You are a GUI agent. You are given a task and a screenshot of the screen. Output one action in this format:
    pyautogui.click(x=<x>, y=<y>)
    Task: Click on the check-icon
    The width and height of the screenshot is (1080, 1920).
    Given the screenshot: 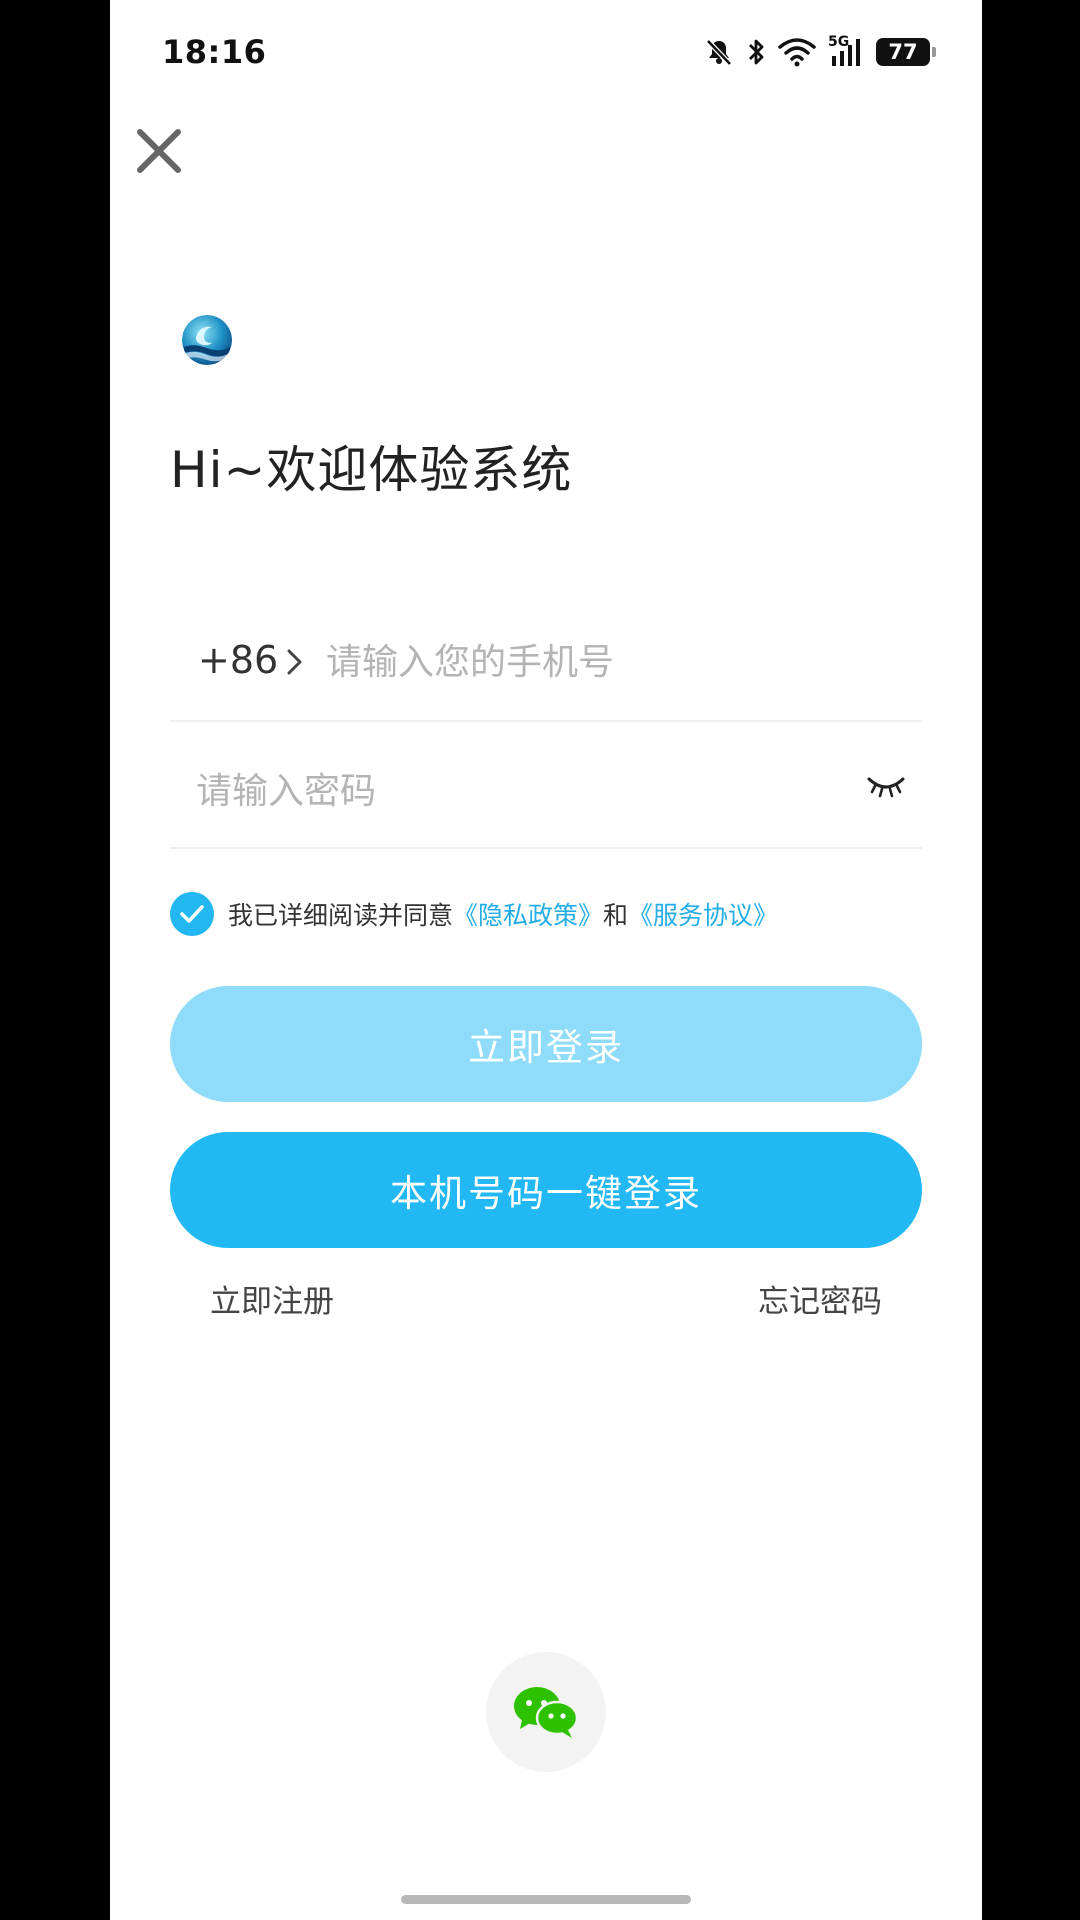 What is the action you would take?
    pyautogui.click(x=192, y=914)
    